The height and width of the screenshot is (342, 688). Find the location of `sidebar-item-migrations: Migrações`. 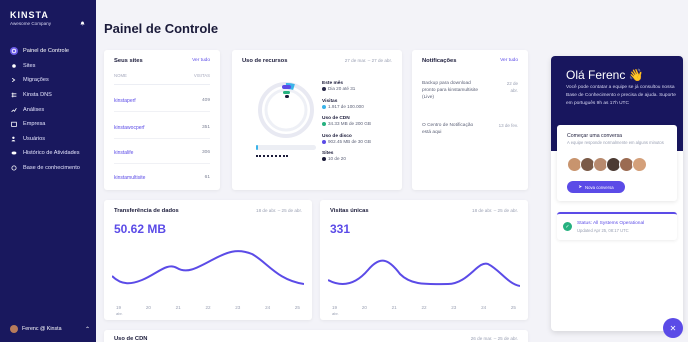

sidebar-item-migrations: Migrações is located at coordinates (49, 80).